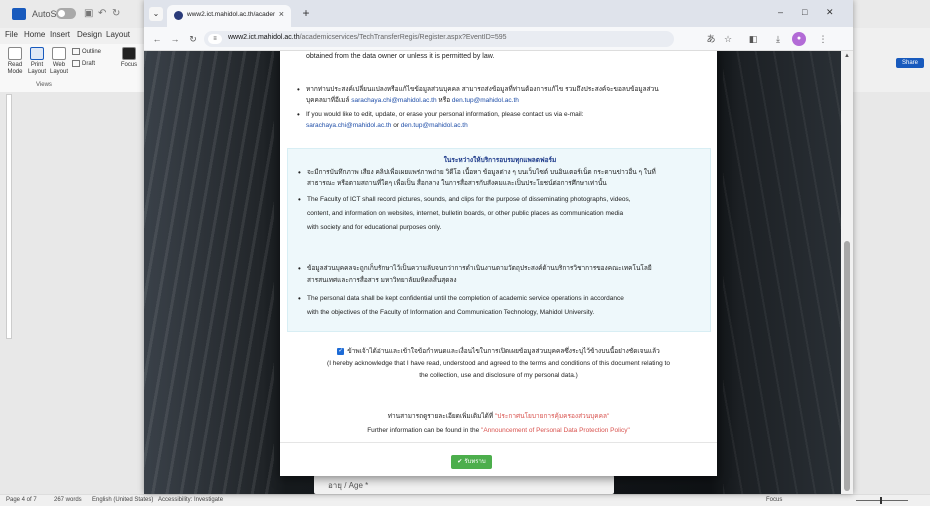 The width and height of the screenshot is (930, 506). Describe the element at coordinates (306, 13) in the screenshot. I see `new-tab-button: +` at that location.